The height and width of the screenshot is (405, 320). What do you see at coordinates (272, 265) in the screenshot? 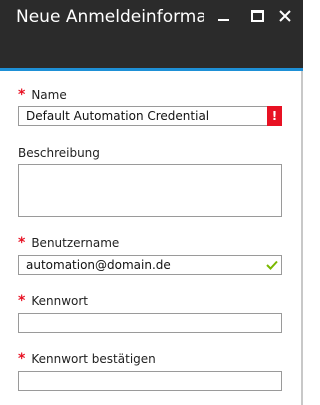
I see `checkmark-icon` at bounding box center [272, 265].